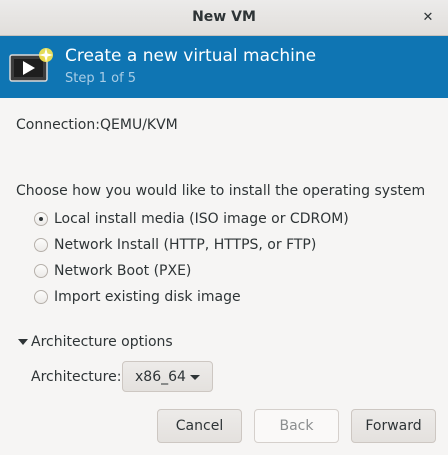 This screenshot has height=455, width=448. I want to click on window-title: New VM, so click(224, 17).